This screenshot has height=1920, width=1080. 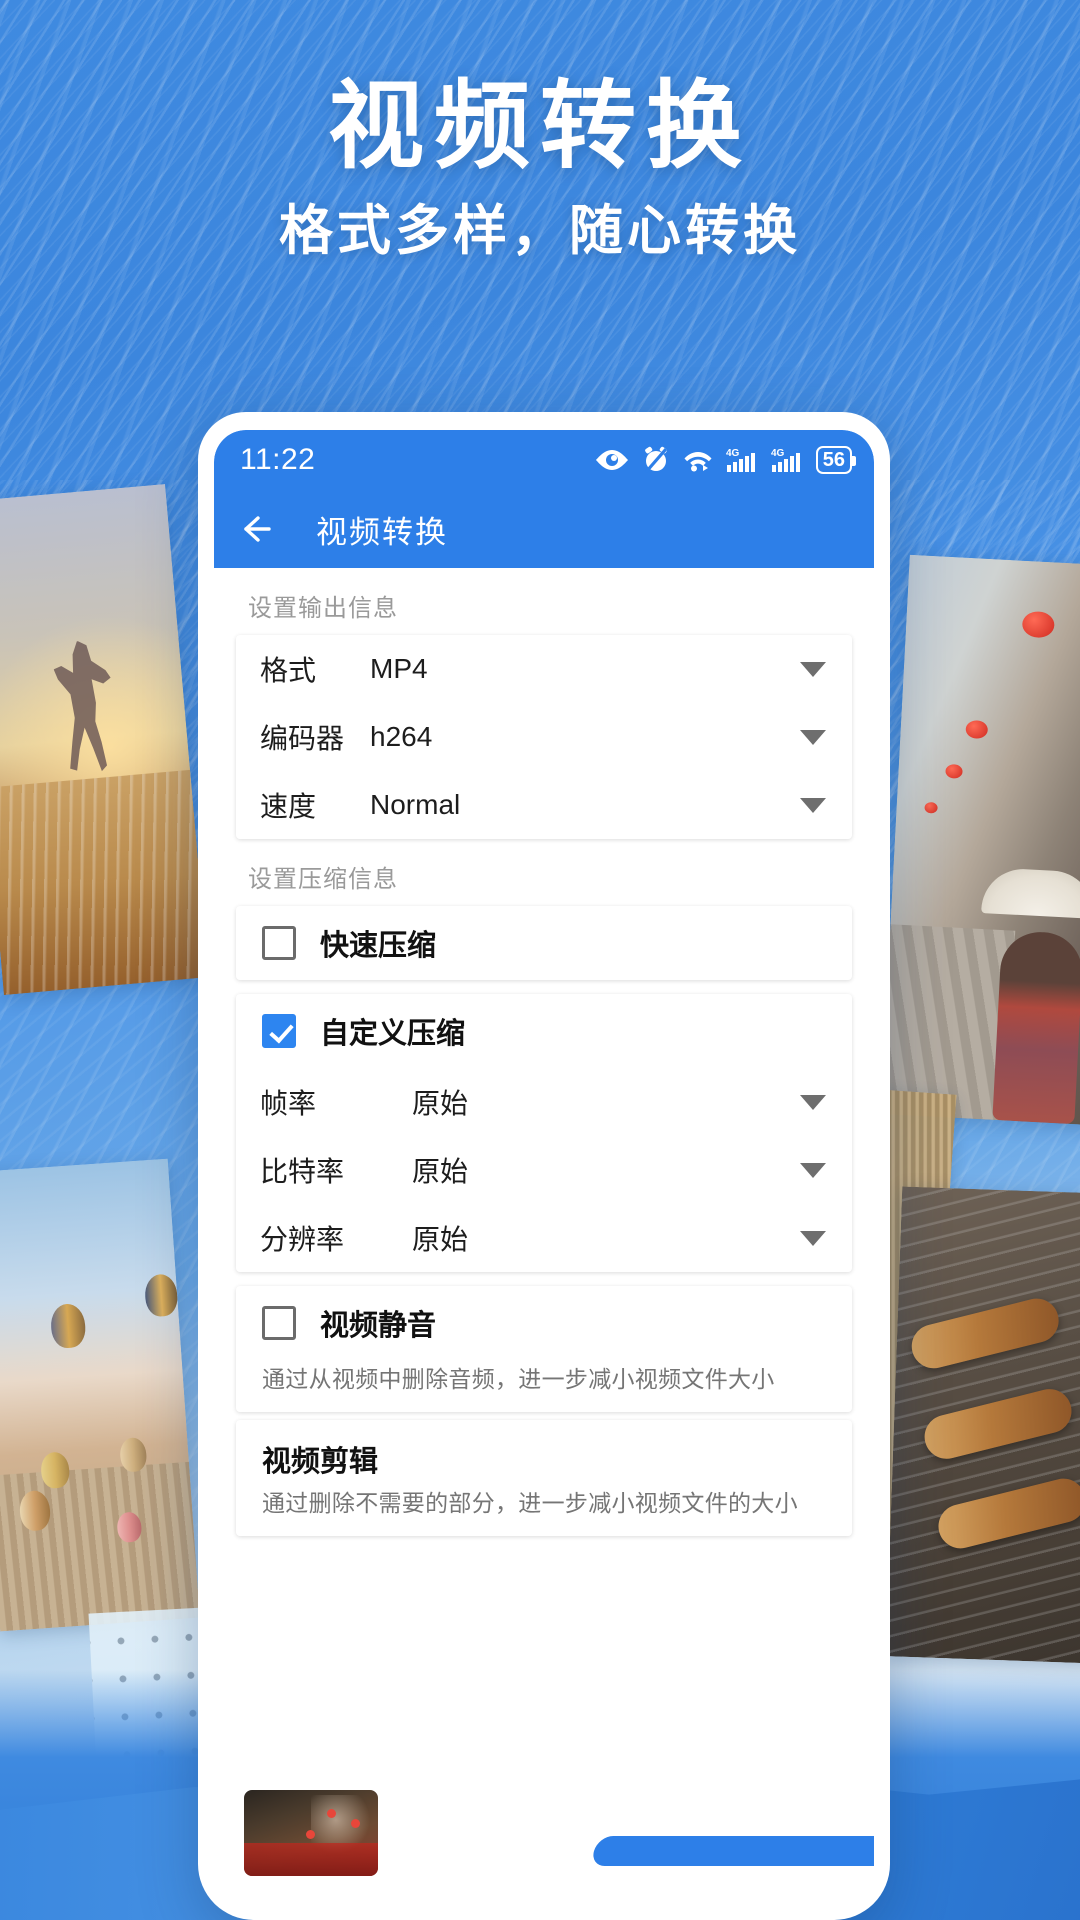 What do you see at coordinates (540, 126) in the screenshot?
I see `poster-title: 视频转换` at bounding box center [540, 126].